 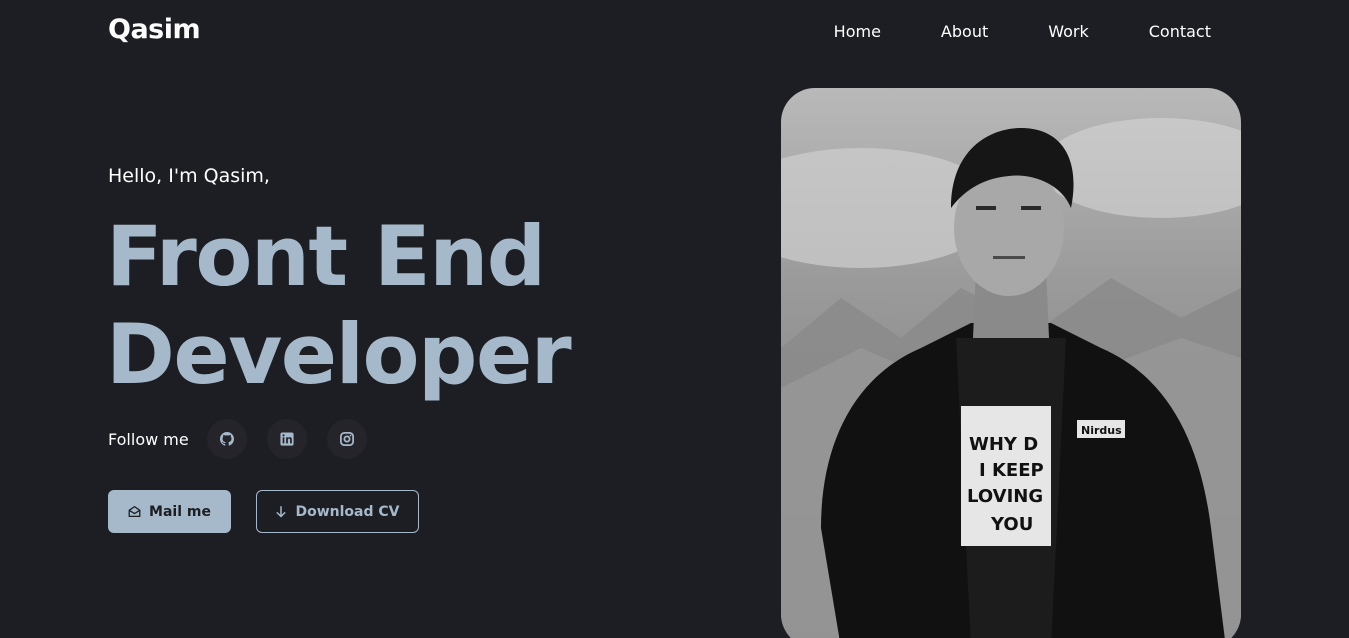 I want to click on mail-me-button: Mail me, so click(x=169, y=511).